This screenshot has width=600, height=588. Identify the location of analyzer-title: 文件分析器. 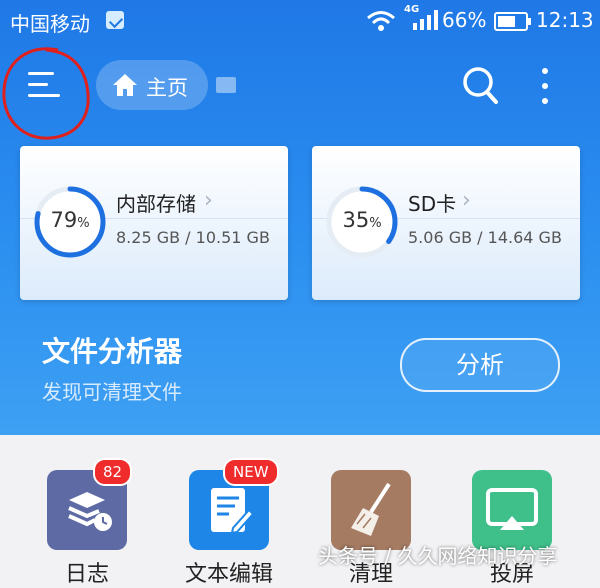
(112, 351).